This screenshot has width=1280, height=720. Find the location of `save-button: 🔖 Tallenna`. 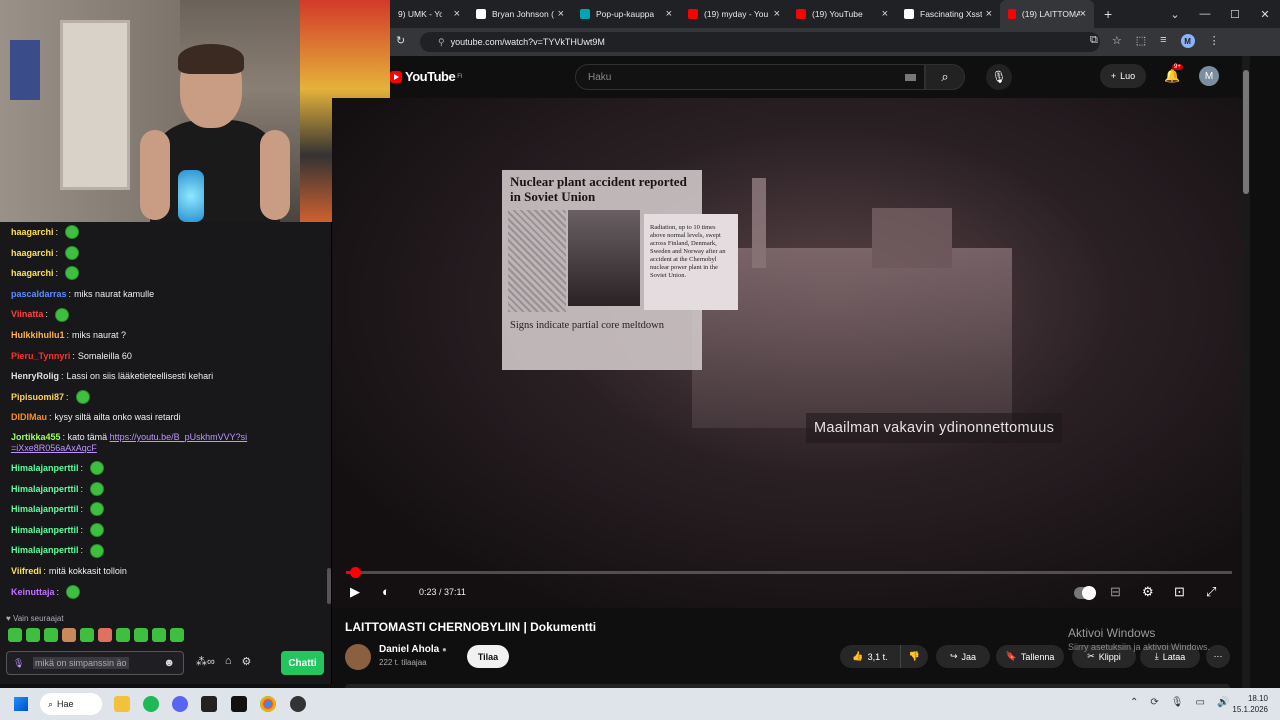

save-button: 🔖 Tallenna is located at coordinates (1030, 656).